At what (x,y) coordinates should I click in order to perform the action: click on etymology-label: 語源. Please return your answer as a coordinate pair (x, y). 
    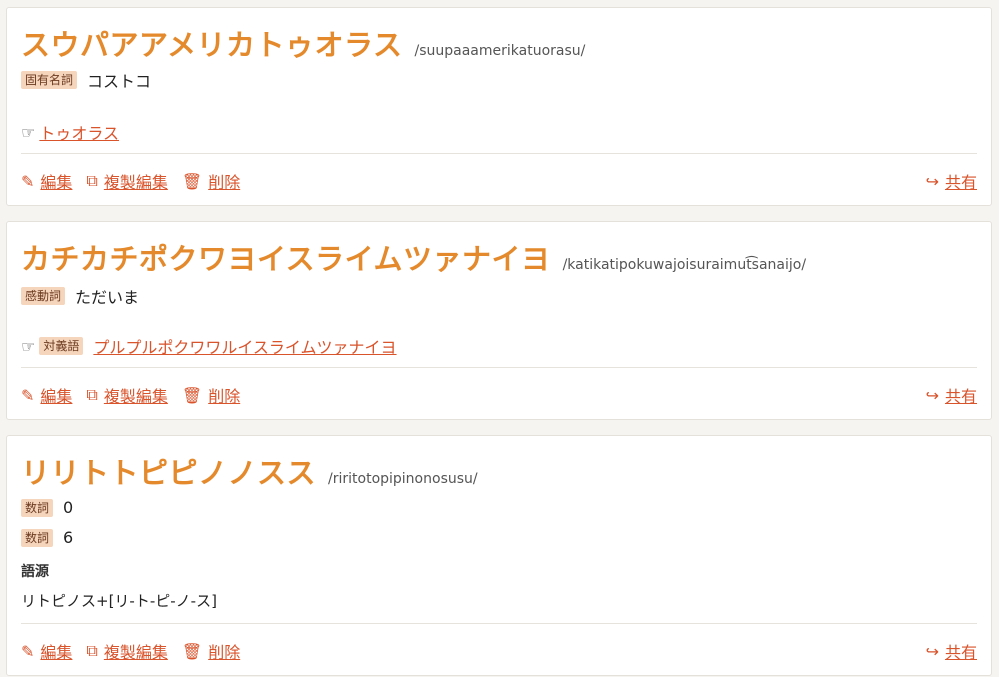
    Looking at the image, I should click on (35, 572).